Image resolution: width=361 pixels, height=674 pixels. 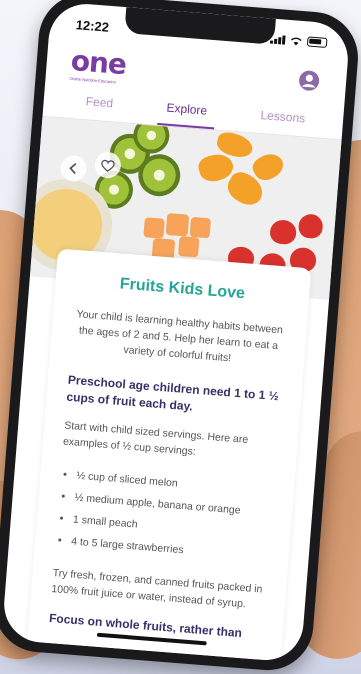 I want to click on kiwi-slice, so click(x=159, y=175).